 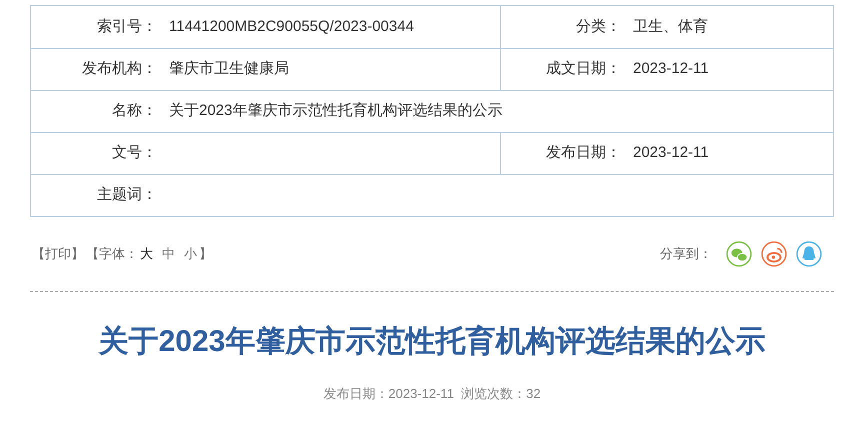 I want to click on weibo-share-icon, so click(x=774, y=254).